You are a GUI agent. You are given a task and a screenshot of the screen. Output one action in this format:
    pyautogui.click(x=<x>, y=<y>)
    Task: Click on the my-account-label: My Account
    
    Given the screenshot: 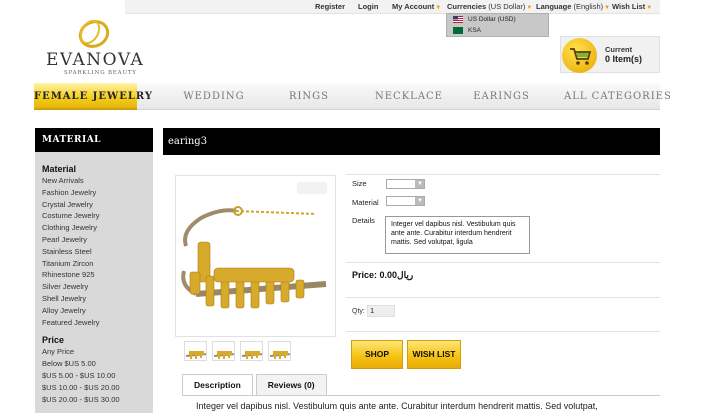 What is the action you would take?
    pyautogui.click(x=413, y=6)
    